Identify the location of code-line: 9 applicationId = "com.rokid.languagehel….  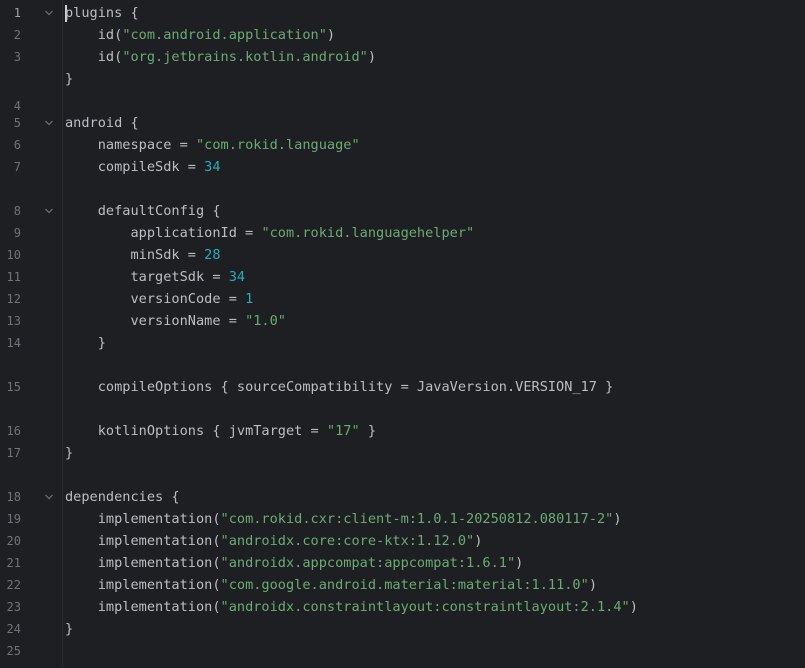
(402, 233).